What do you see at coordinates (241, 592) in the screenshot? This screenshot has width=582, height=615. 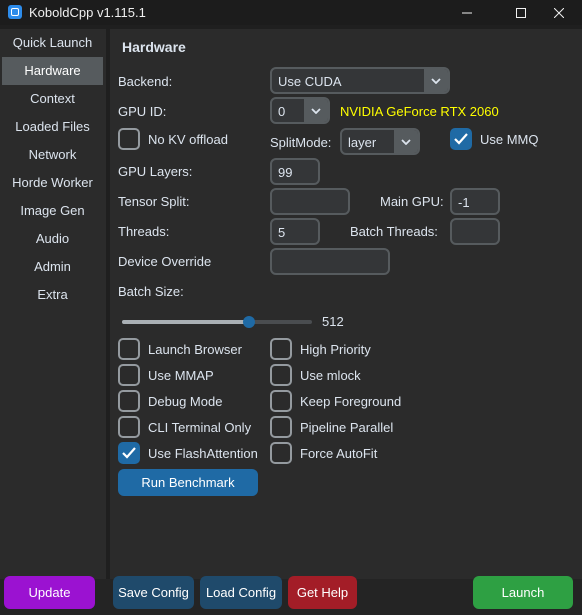 I see `load-config-button: Load Config` at bounding box center [241, 592].